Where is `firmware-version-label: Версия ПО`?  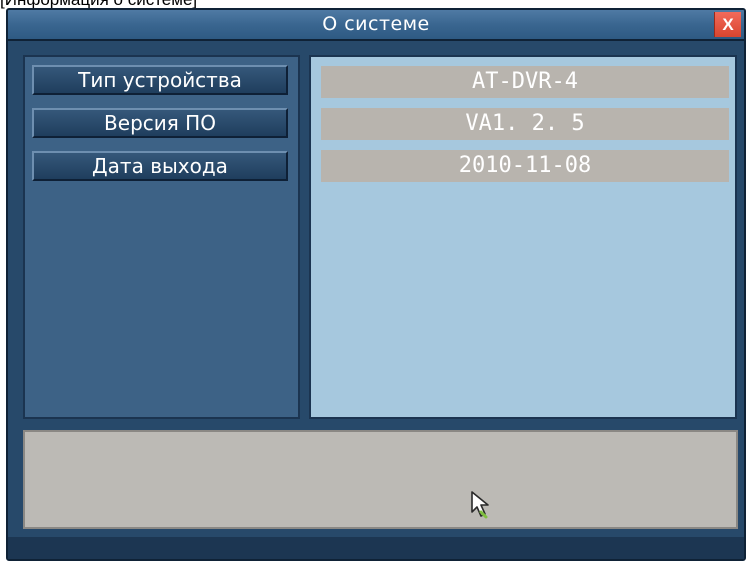
firmware-version-label: Версия ПО is located at coordinates (160, 123).